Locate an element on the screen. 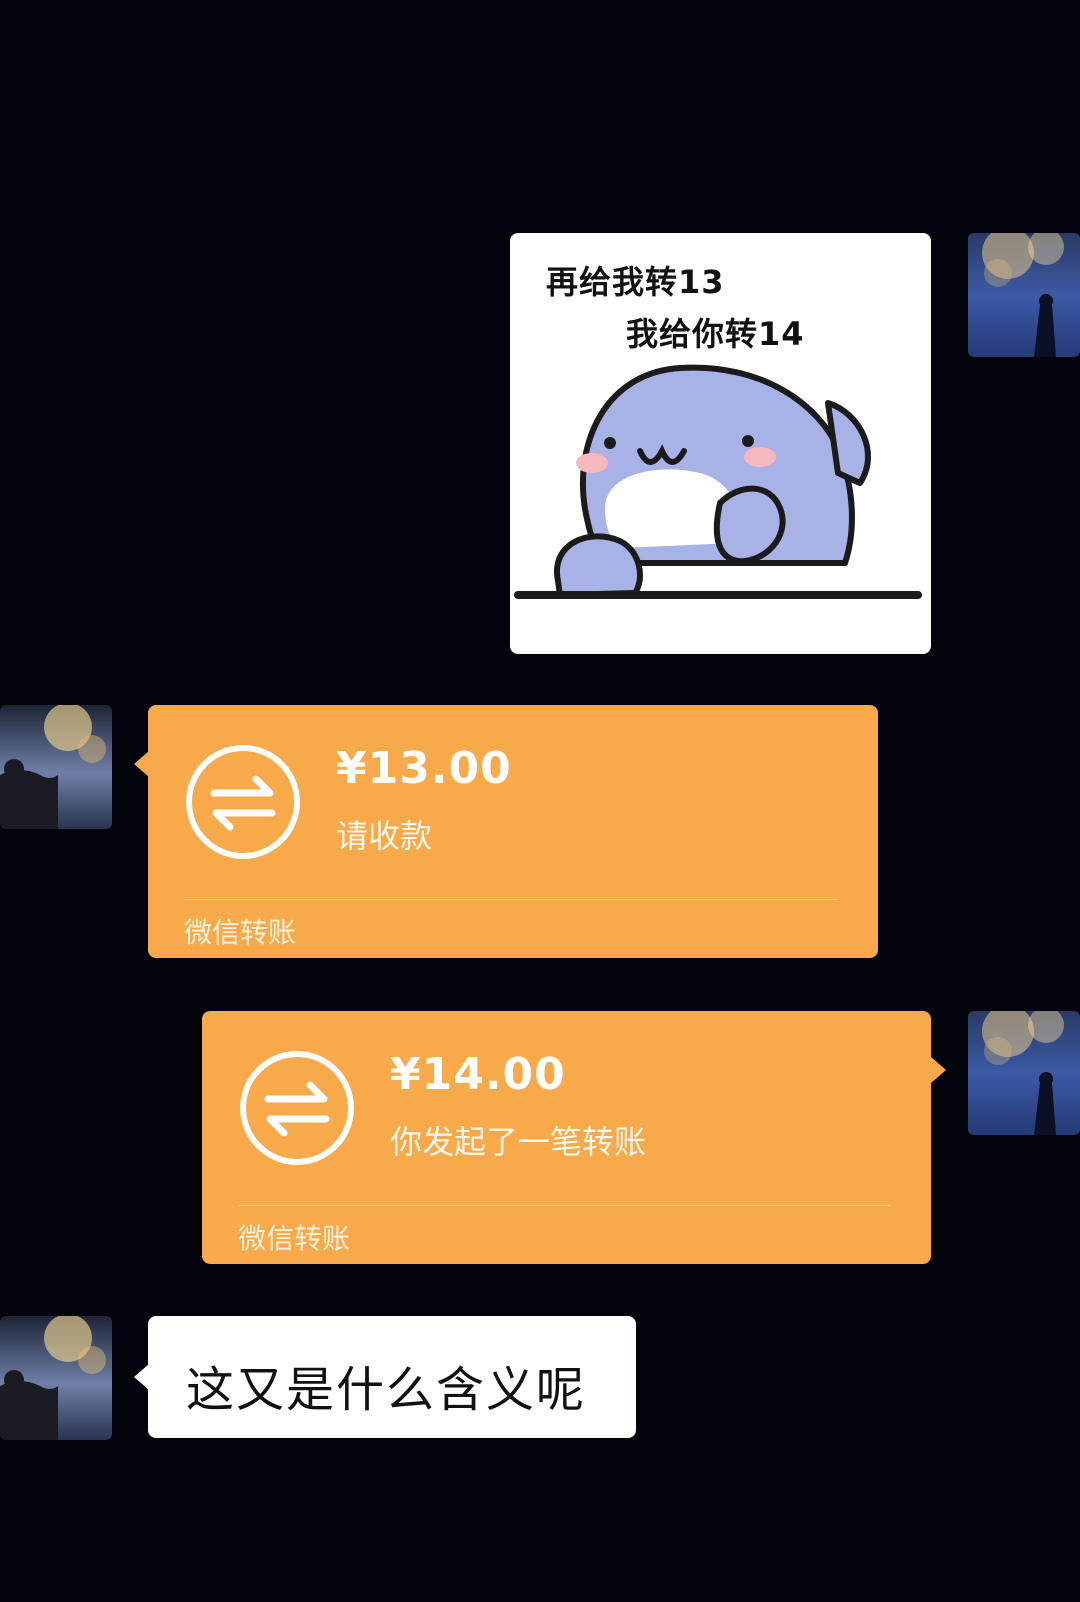 The width and height of the screenshot is (1080, 1602). transfer-amount: ¥13.00 is located at coordinates (424, 768).